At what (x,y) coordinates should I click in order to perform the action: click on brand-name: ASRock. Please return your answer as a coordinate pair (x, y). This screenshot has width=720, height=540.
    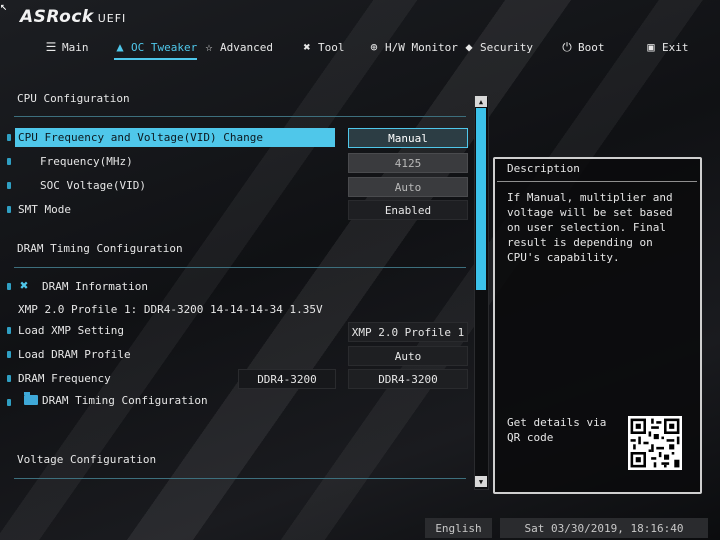
    Looking at the image, I should click on (57, 17).